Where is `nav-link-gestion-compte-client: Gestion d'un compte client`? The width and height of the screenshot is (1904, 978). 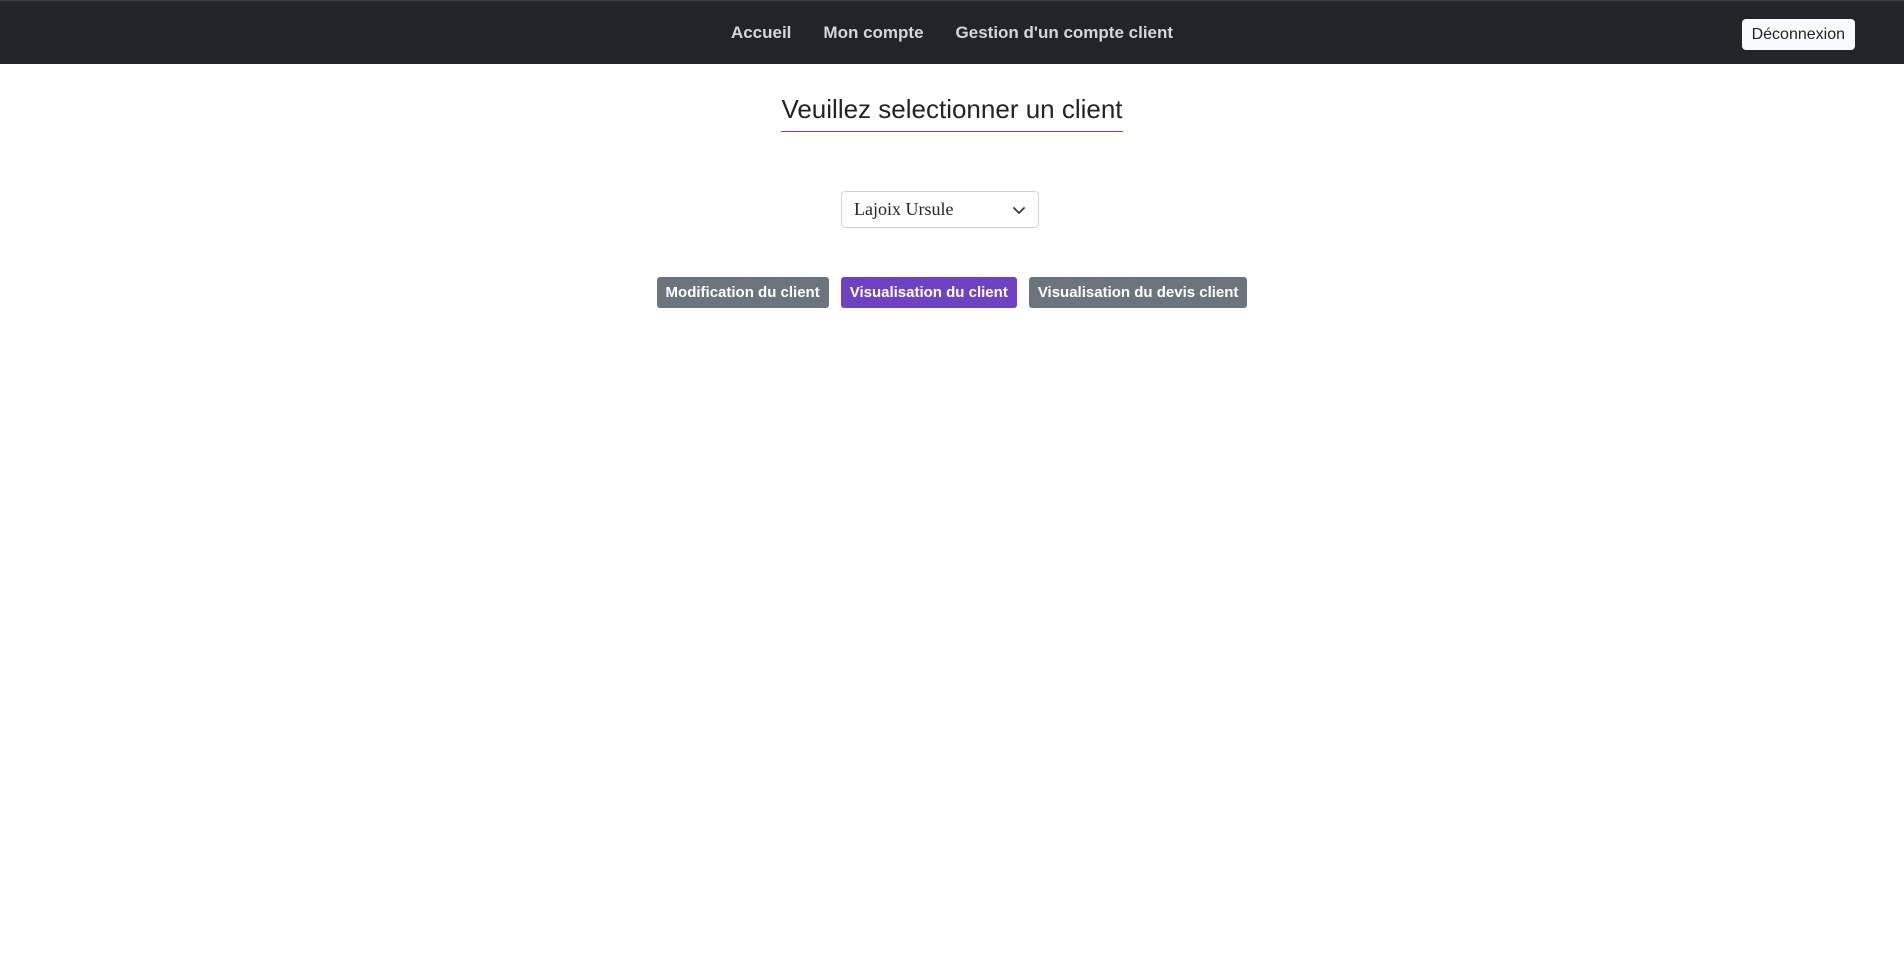
nav-link-gestion-compte-client: Gestion d'un compte client is located at coordinates (1065, 33).